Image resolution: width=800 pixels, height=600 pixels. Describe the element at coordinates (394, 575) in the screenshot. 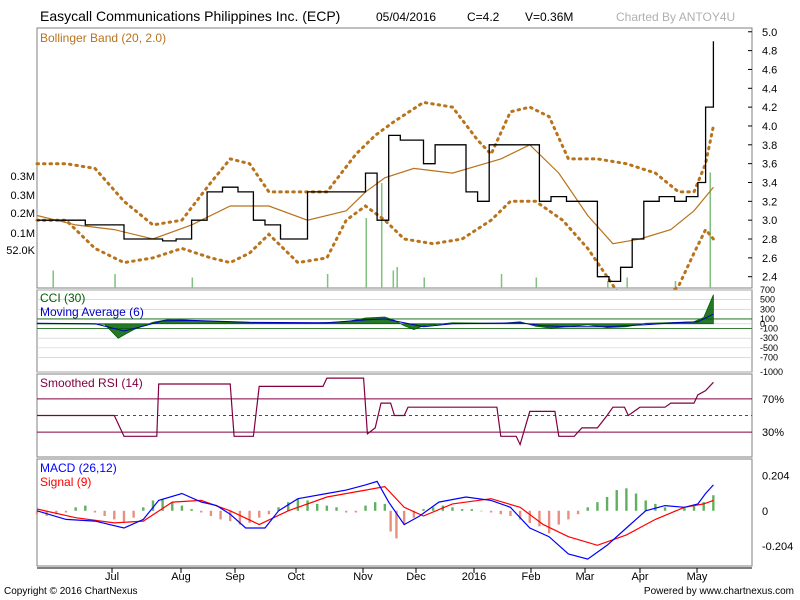

I see `x-axis: Jul Aug Sep Oct Nov Dec 2016 Feb Mar Apr May` at that location.